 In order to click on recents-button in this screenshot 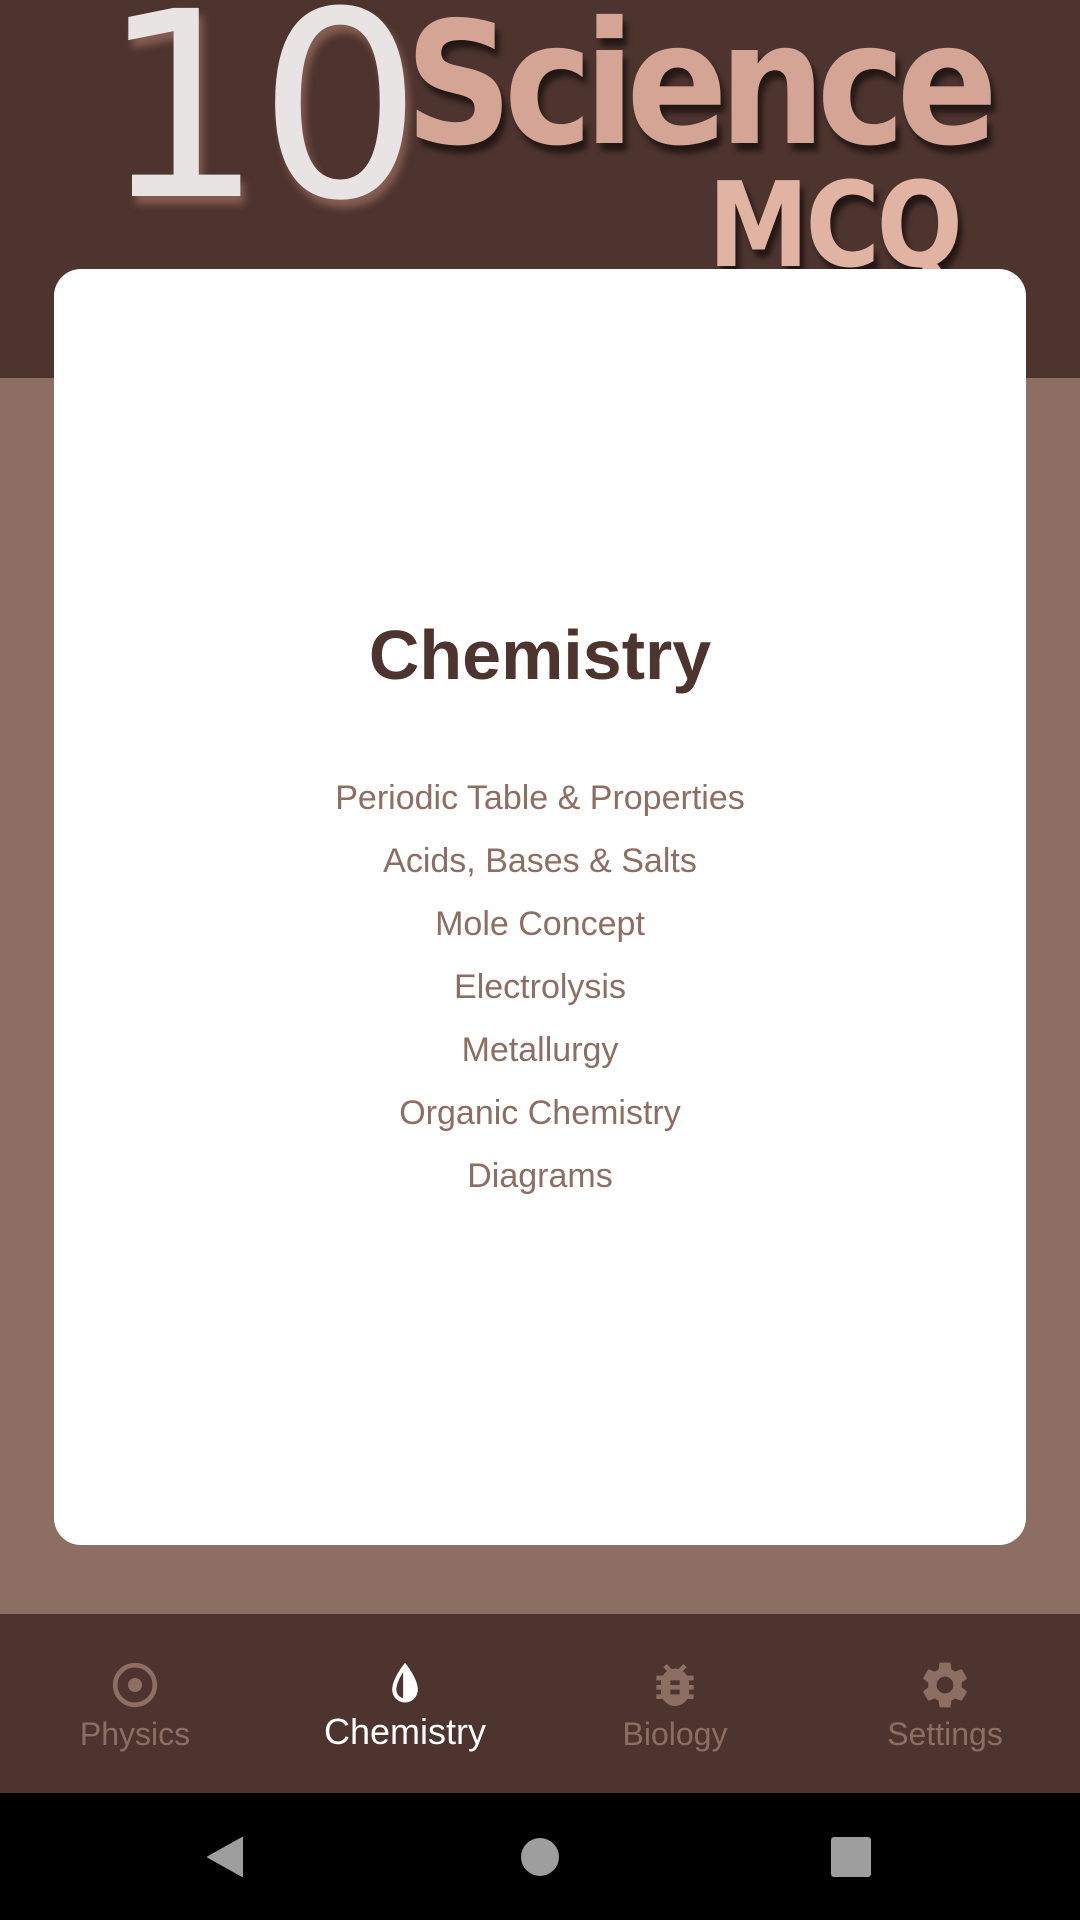, I will do `click(851, 1857)`.